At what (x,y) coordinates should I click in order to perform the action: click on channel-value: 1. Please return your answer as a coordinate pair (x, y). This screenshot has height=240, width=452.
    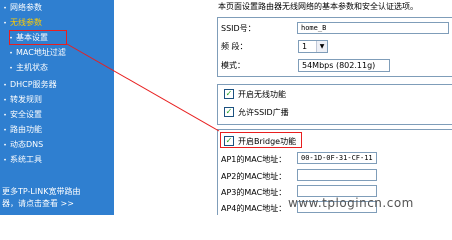
    Looking at the image, I should click on (305, 46).